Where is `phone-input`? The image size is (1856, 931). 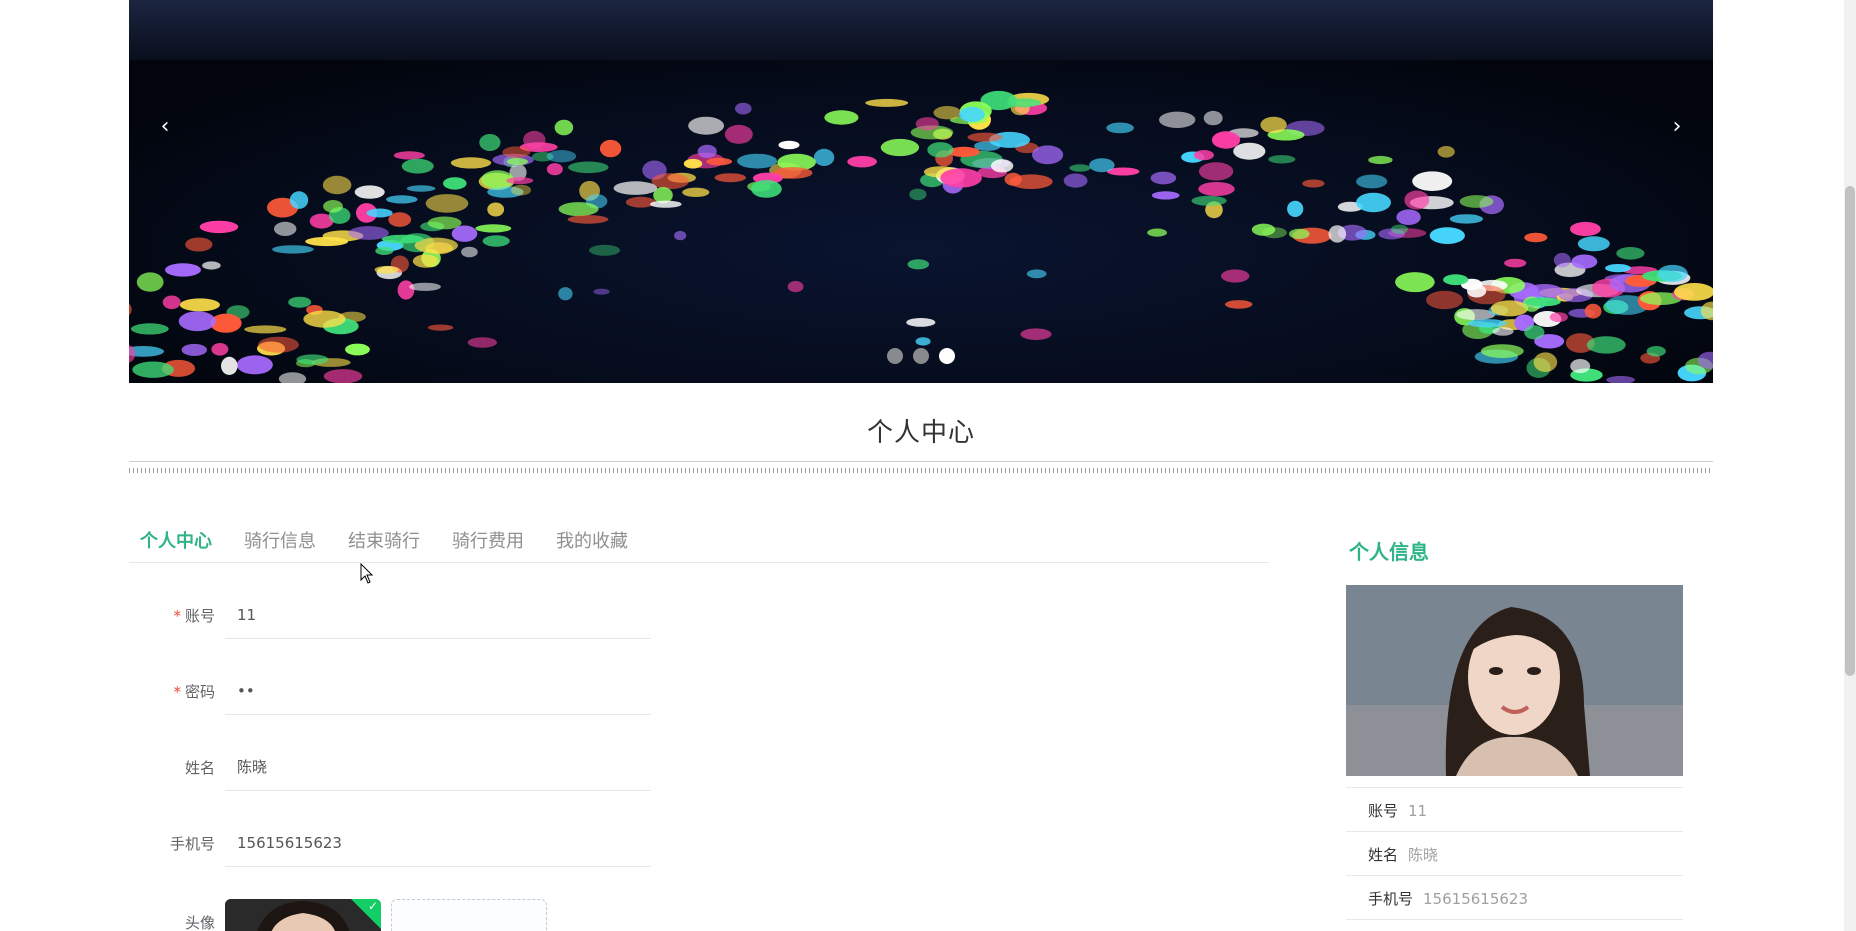
phone-input is located at coordinates (438, 843).